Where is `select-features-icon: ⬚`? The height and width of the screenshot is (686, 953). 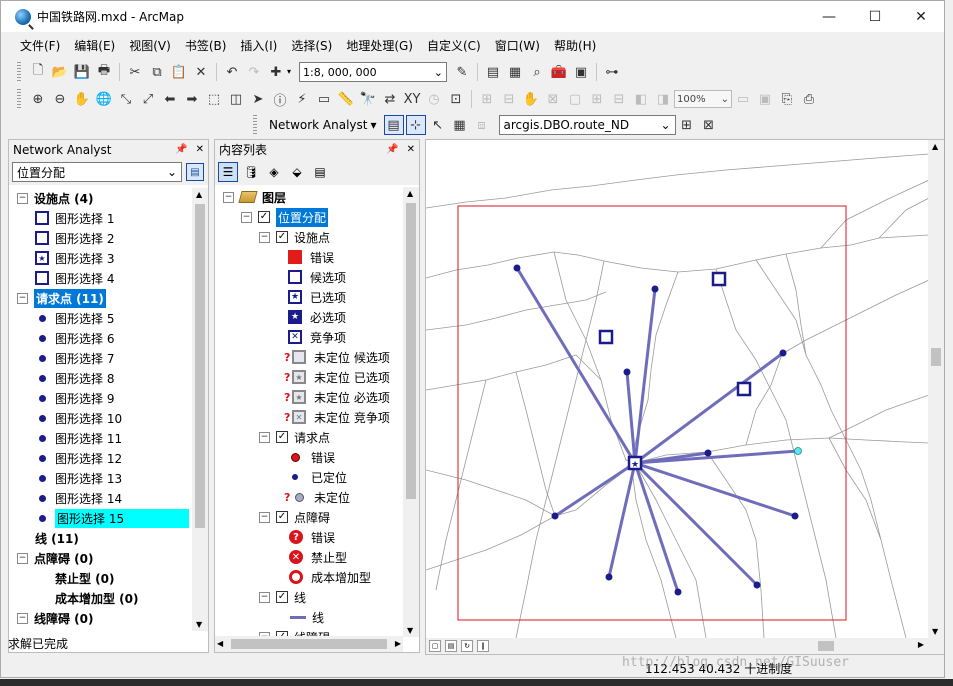
select-features-icon: ⬚ is located at coordinates (214, 99).